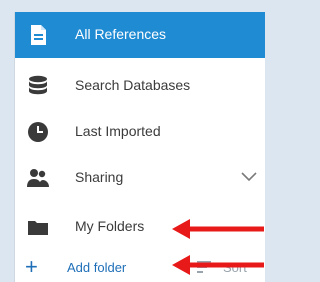  What do you see at coordinates (121, 34) in the screenshot?
I see `nav-item-label: All References` at bounding box center [121, 34].